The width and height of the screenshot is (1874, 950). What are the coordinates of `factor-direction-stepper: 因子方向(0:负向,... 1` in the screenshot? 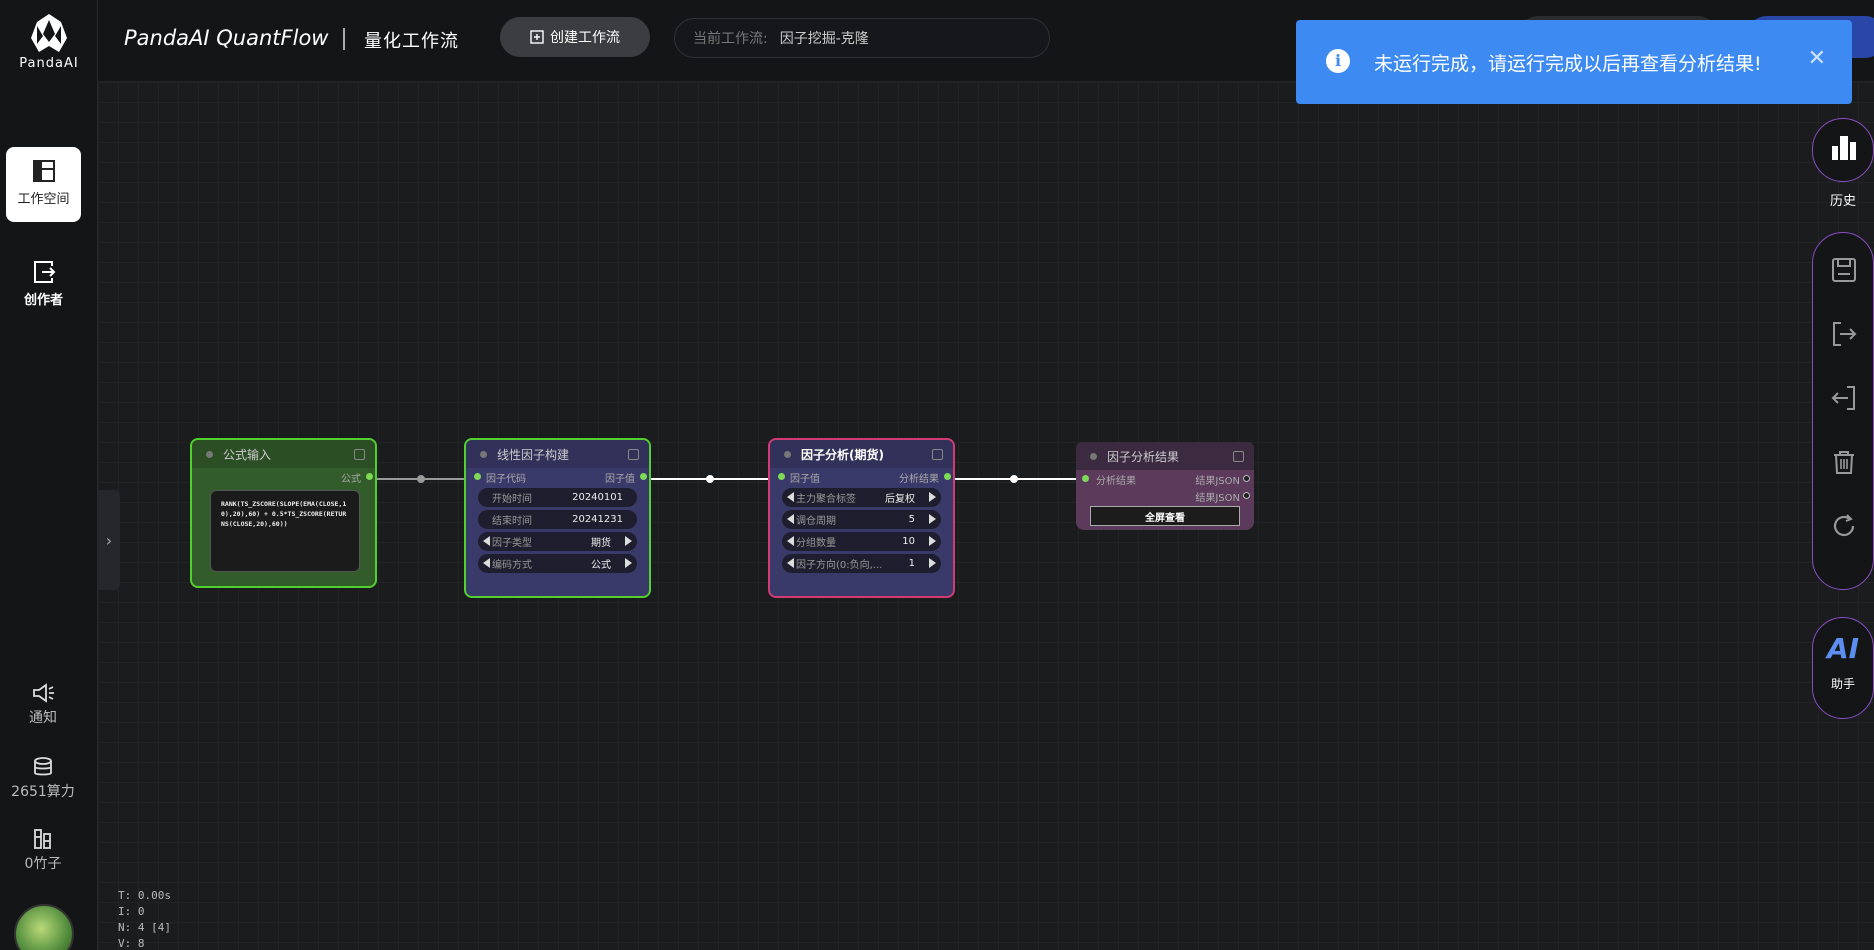 It's located at (861, 563).